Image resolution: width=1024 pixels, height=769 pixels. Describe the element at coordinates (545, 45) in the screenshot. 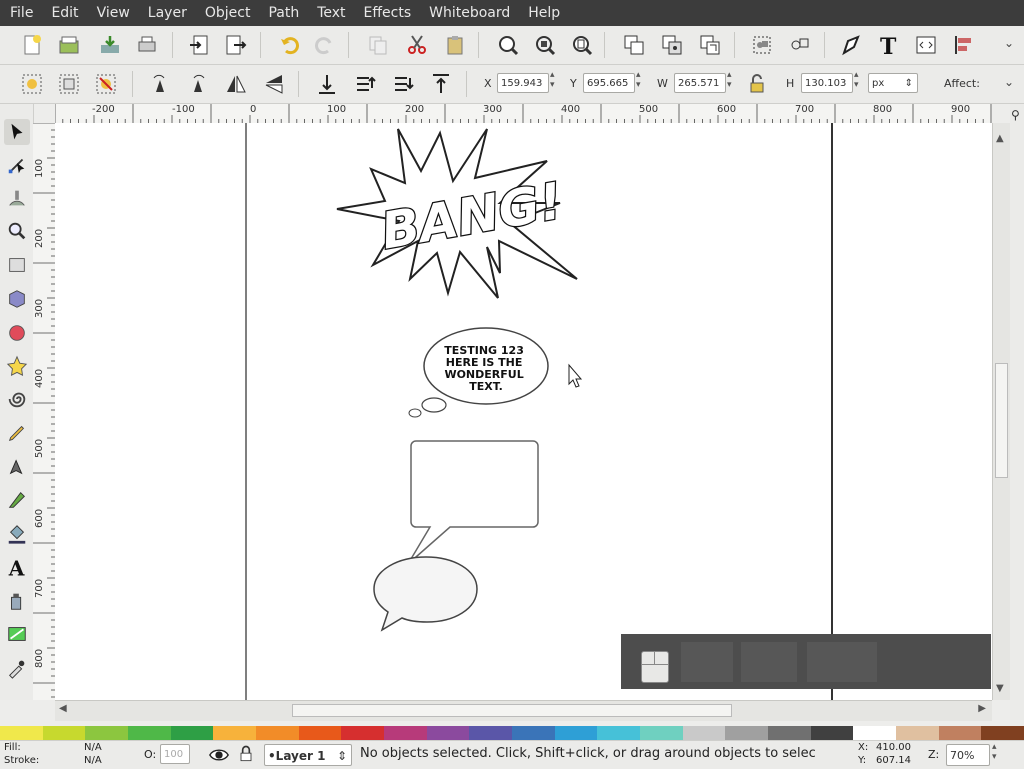

I see `zoom-drawing-icon` at that location.